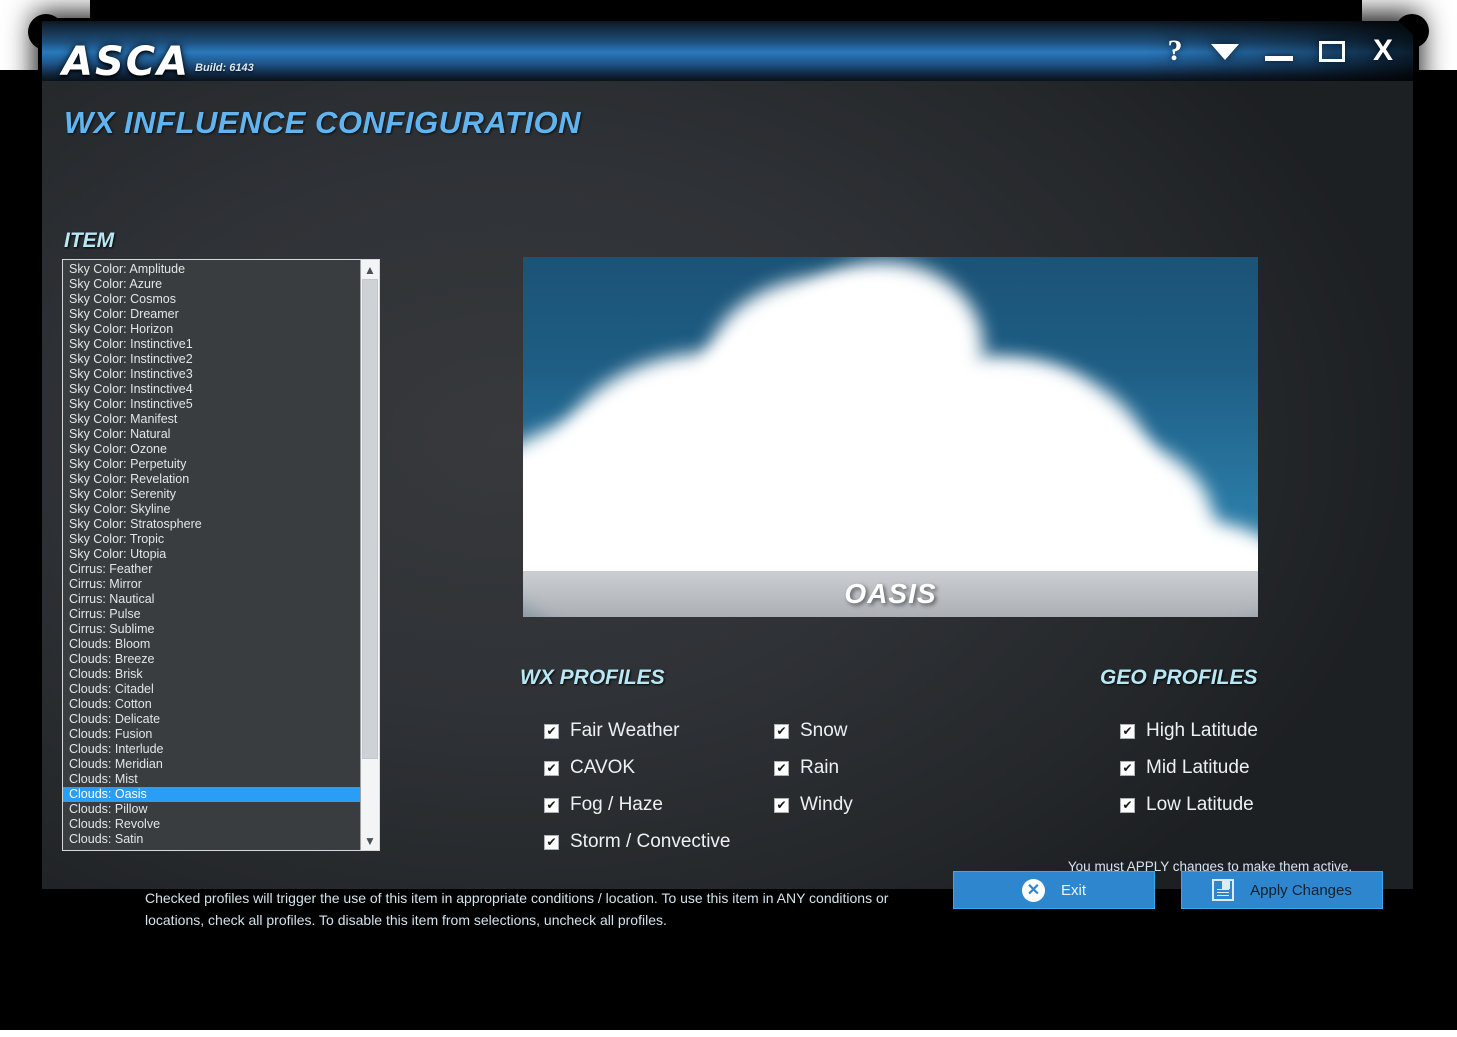 The height and width of the screenshot is (1037, 1457). I want to click on checkbox-label: Rain, so click(820, 767).